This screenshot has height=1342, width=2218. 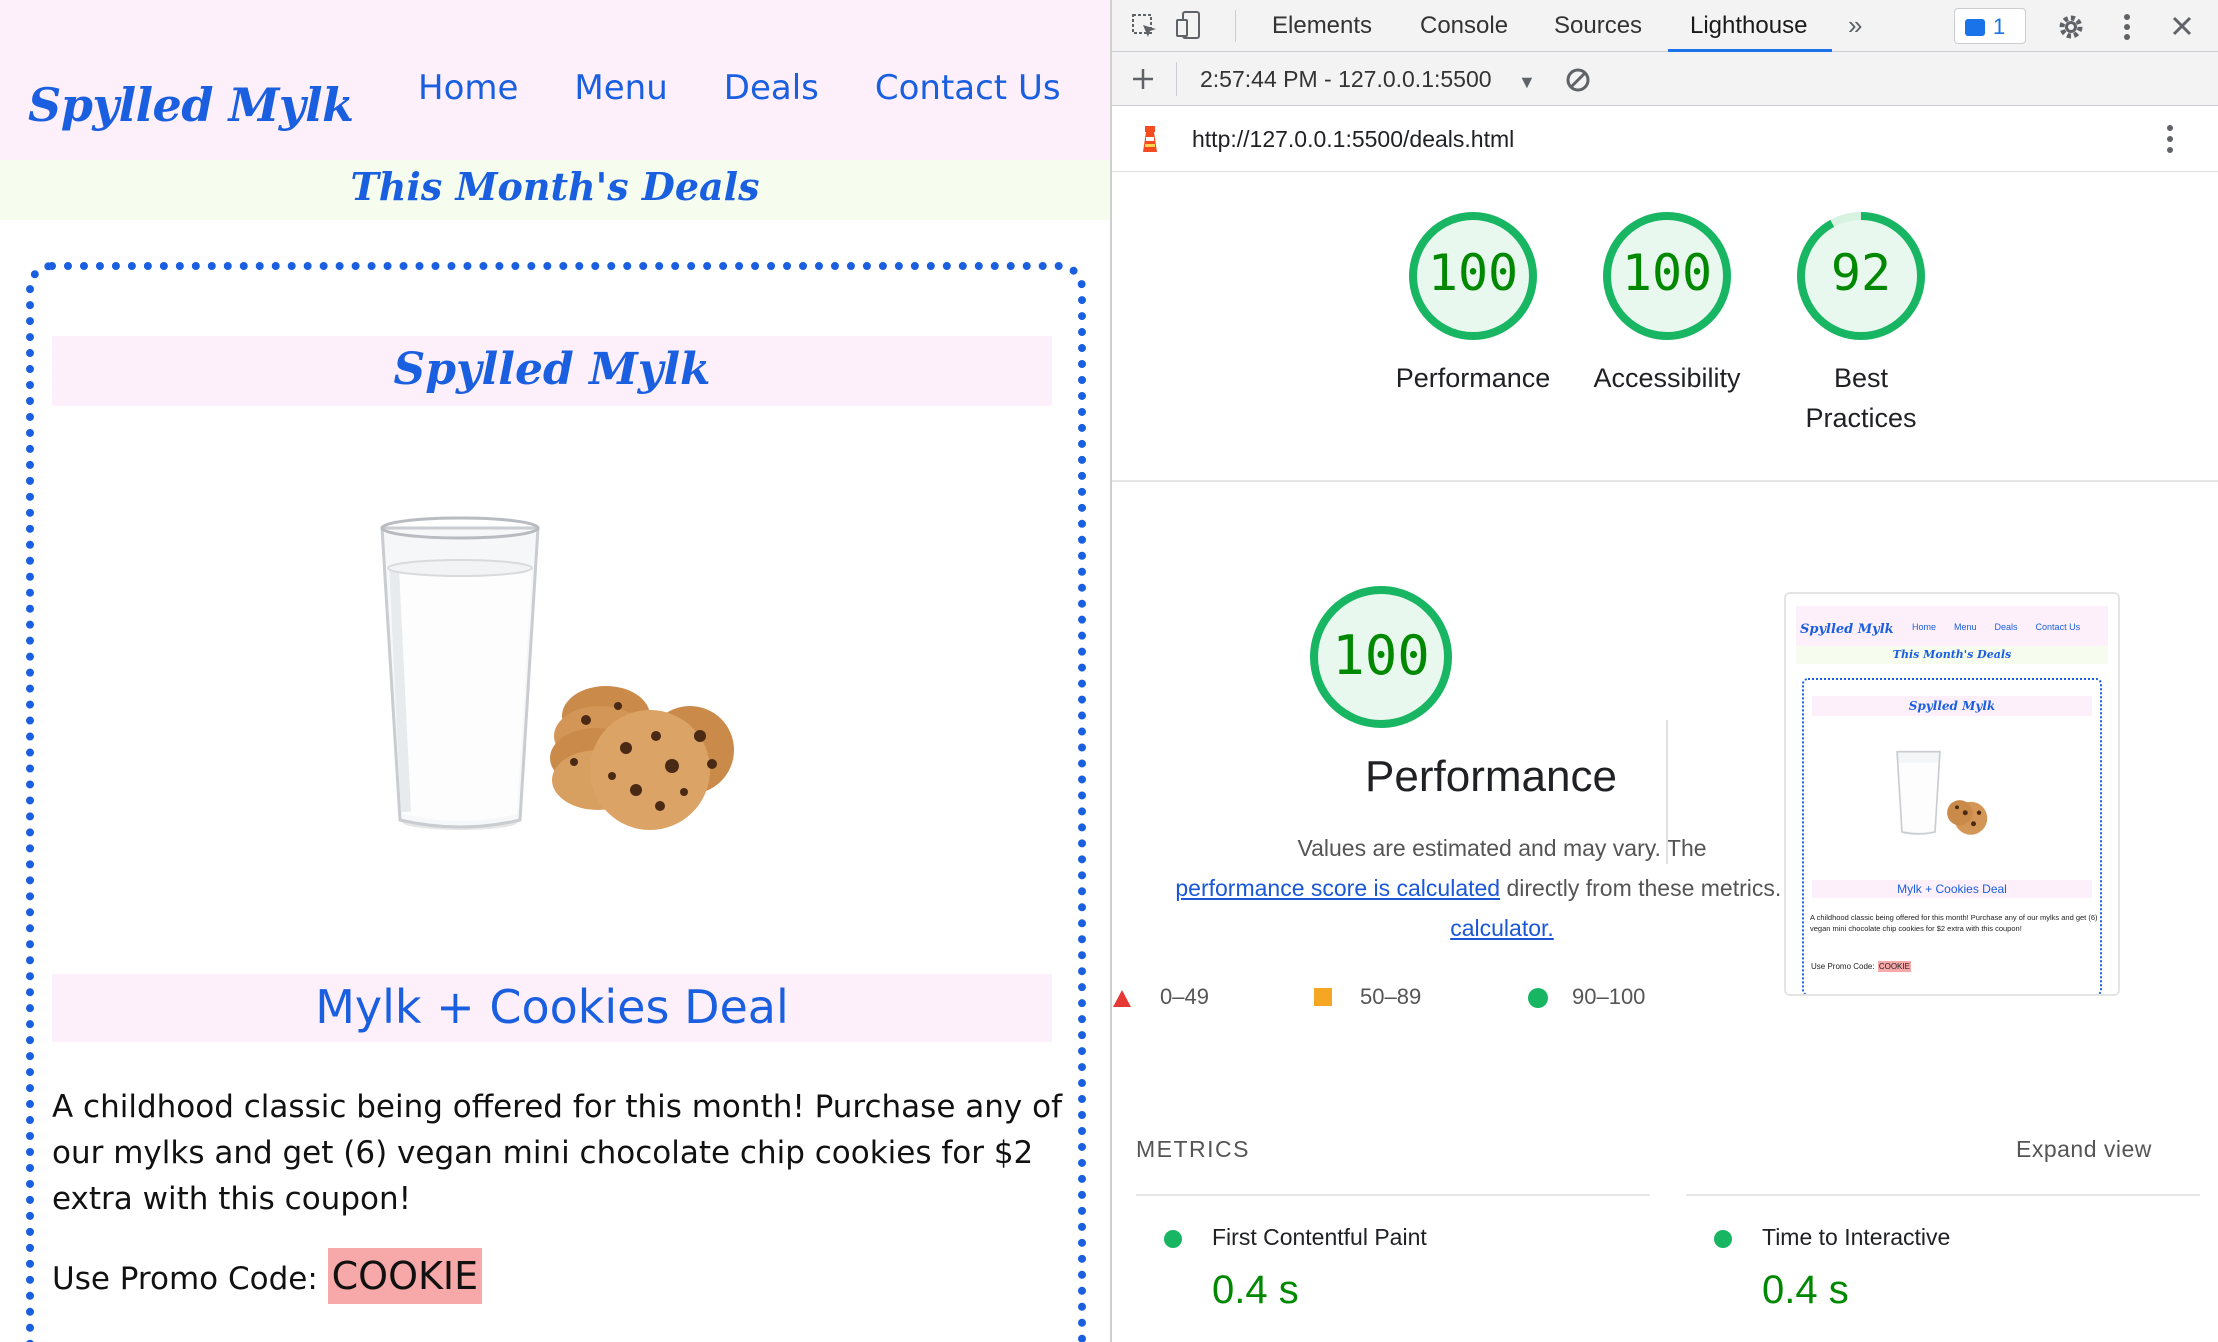 I want to click on message-icon, so click(x=1975, y=27).